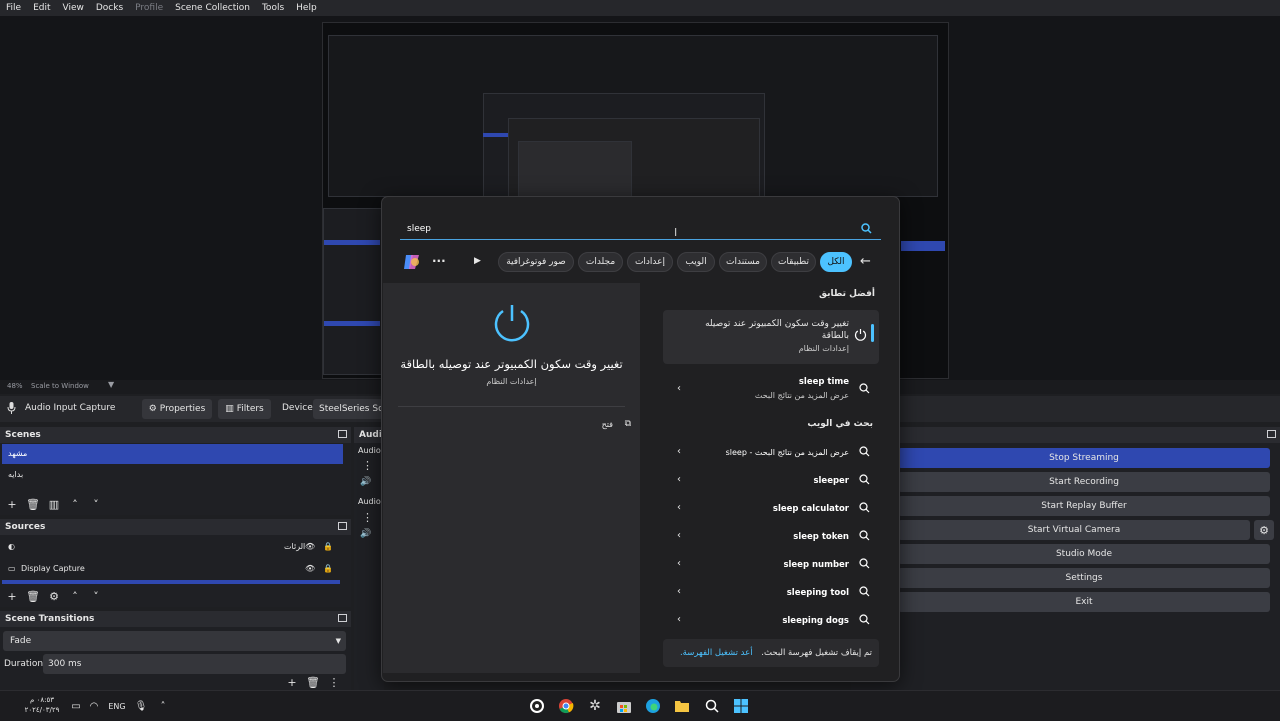  What do you see at coordinates (11, 546) in the screenshot?
I see `browser-source-icon: ◐` at bounding box center [11, 546].